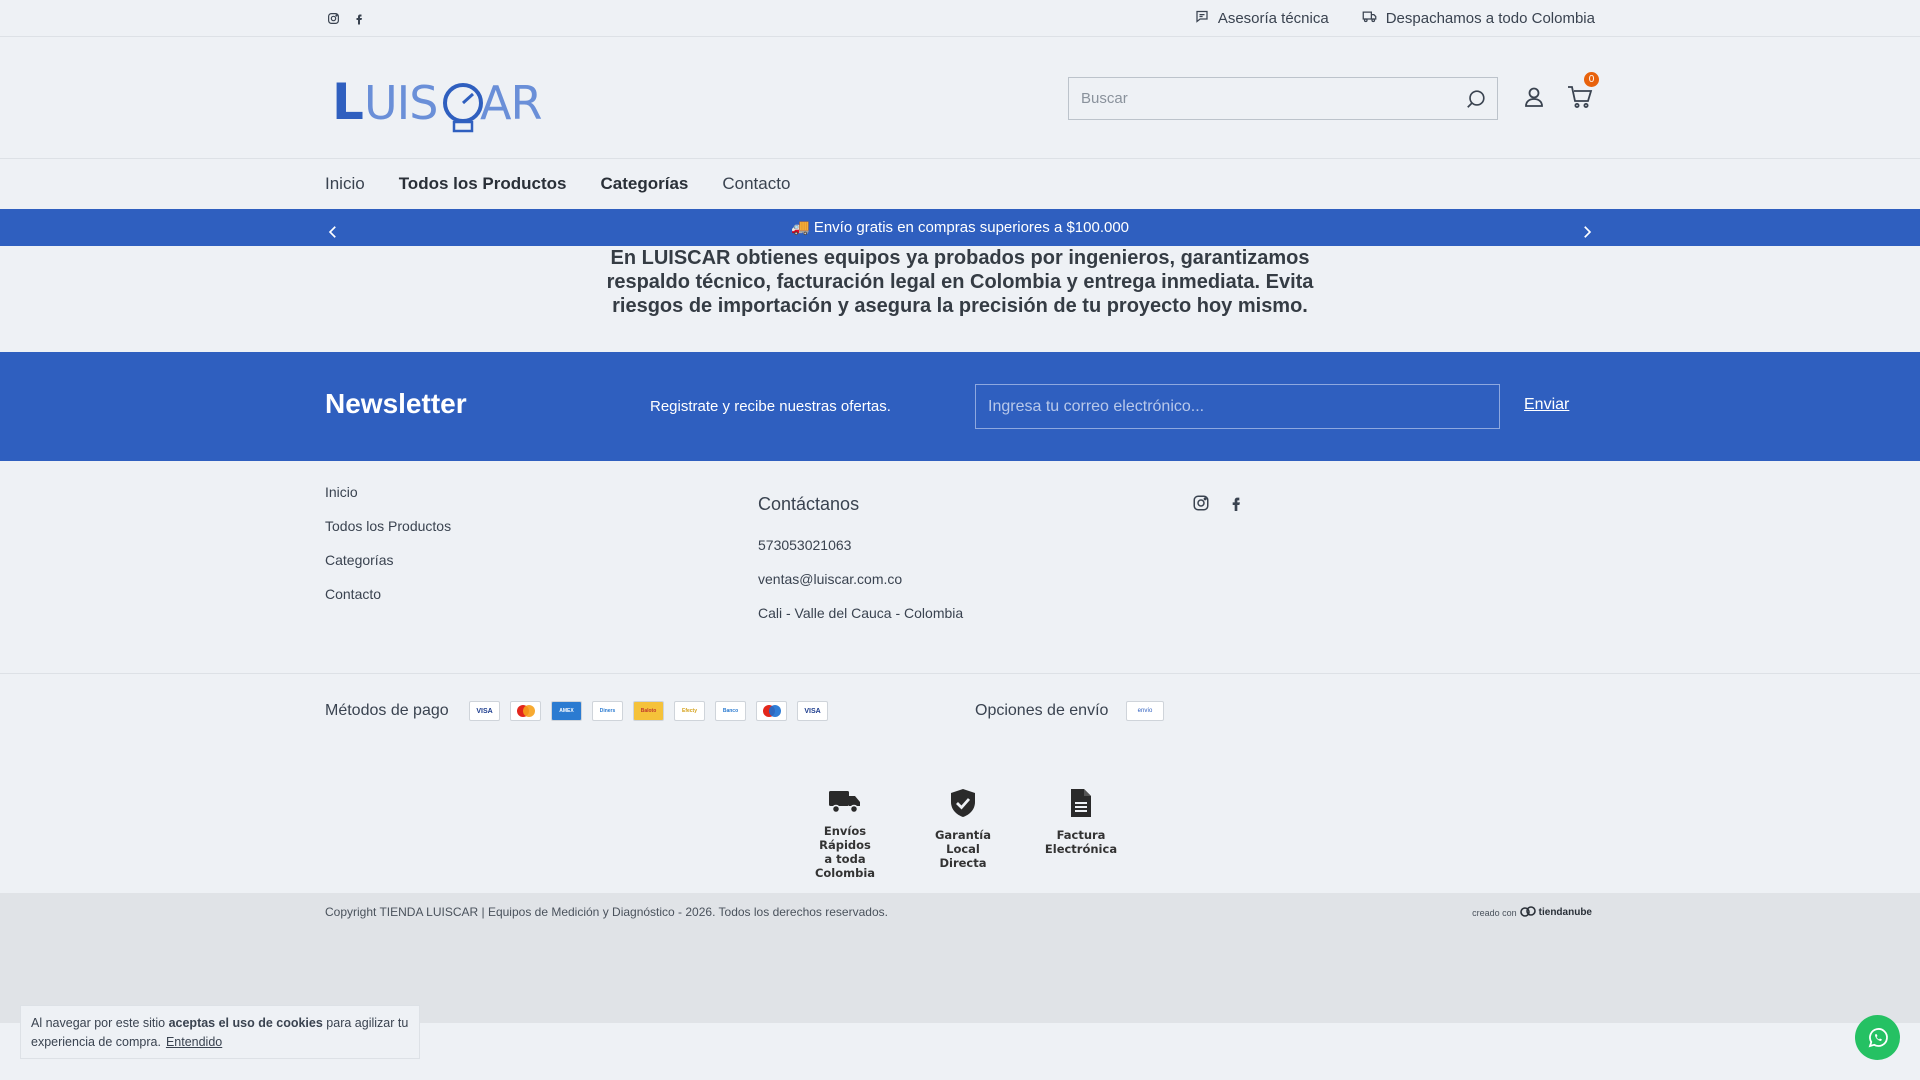 This screenshot has height=1080, width=1920. Describe the element at coordinates (770, 406) in the screenshot. I see `newsletter-subtitle: Registrate y recibe nuestras ofertas.` at that location.